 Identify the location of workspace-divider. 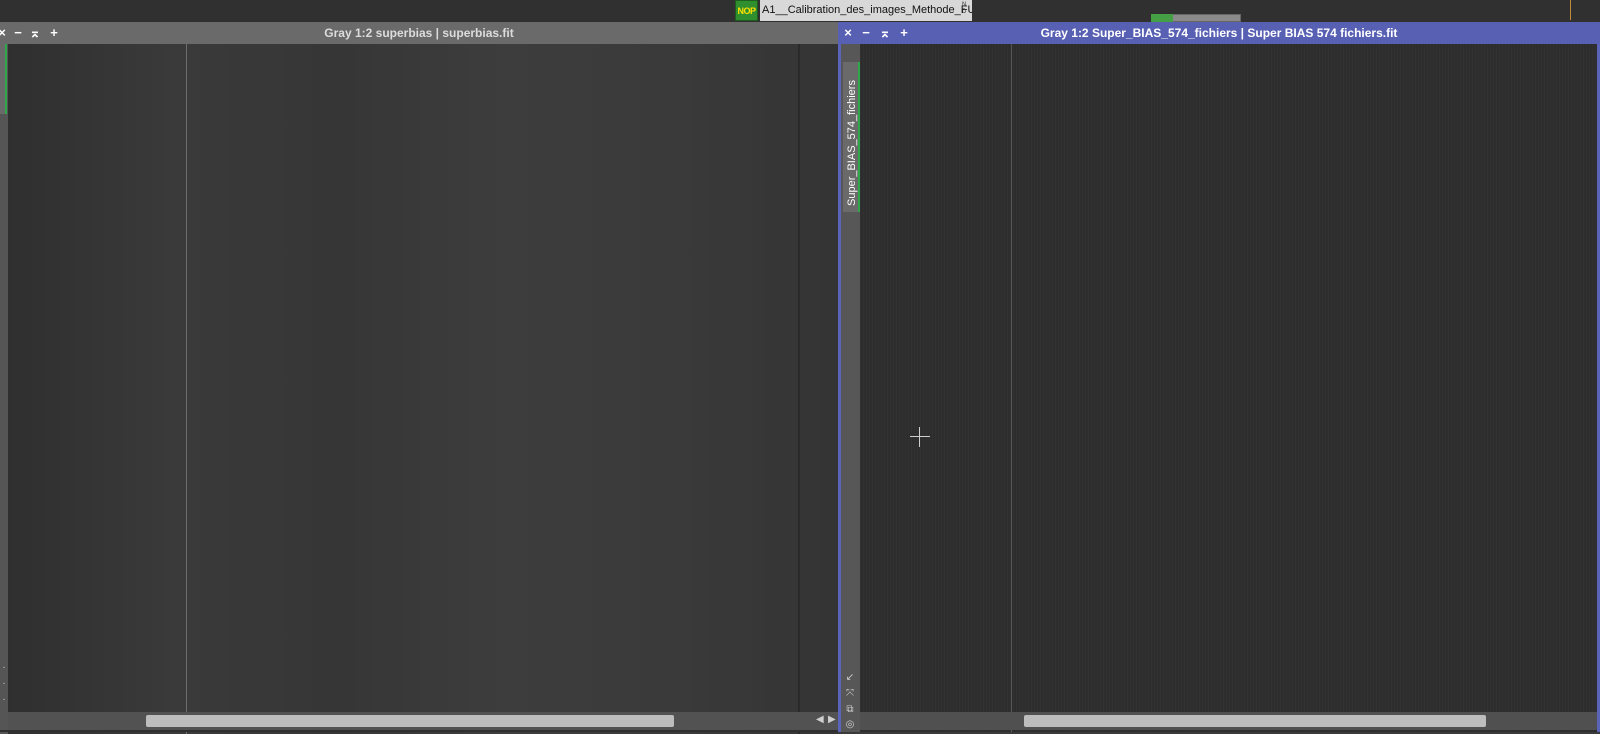
(1570, 10).